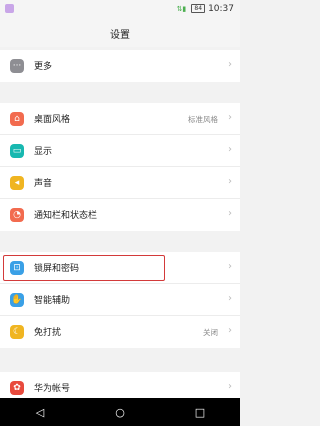 The width and height of the screenshot is (320, 426). Describe the element at coordinates (17, 388) in the screenshot. I see `huawei-icon: ✿` at that location.